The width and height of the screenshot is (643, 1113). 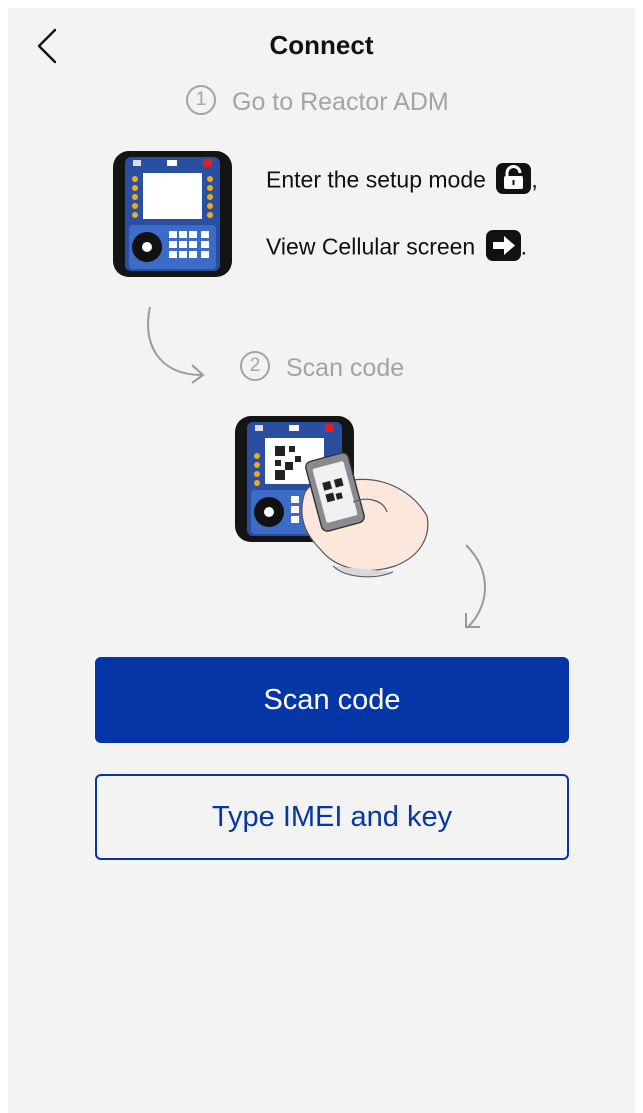 I want to click on instruction-cellular-screen-text: View Cellular screen, so click(x=371, y=246).